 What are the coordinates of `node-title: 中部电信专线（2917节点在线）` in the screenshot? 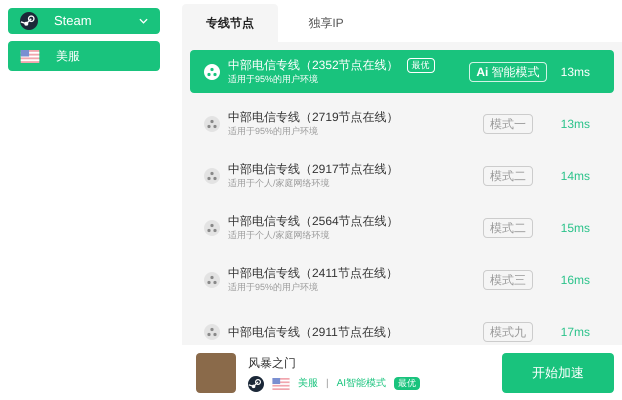 It's located at (313, 169).